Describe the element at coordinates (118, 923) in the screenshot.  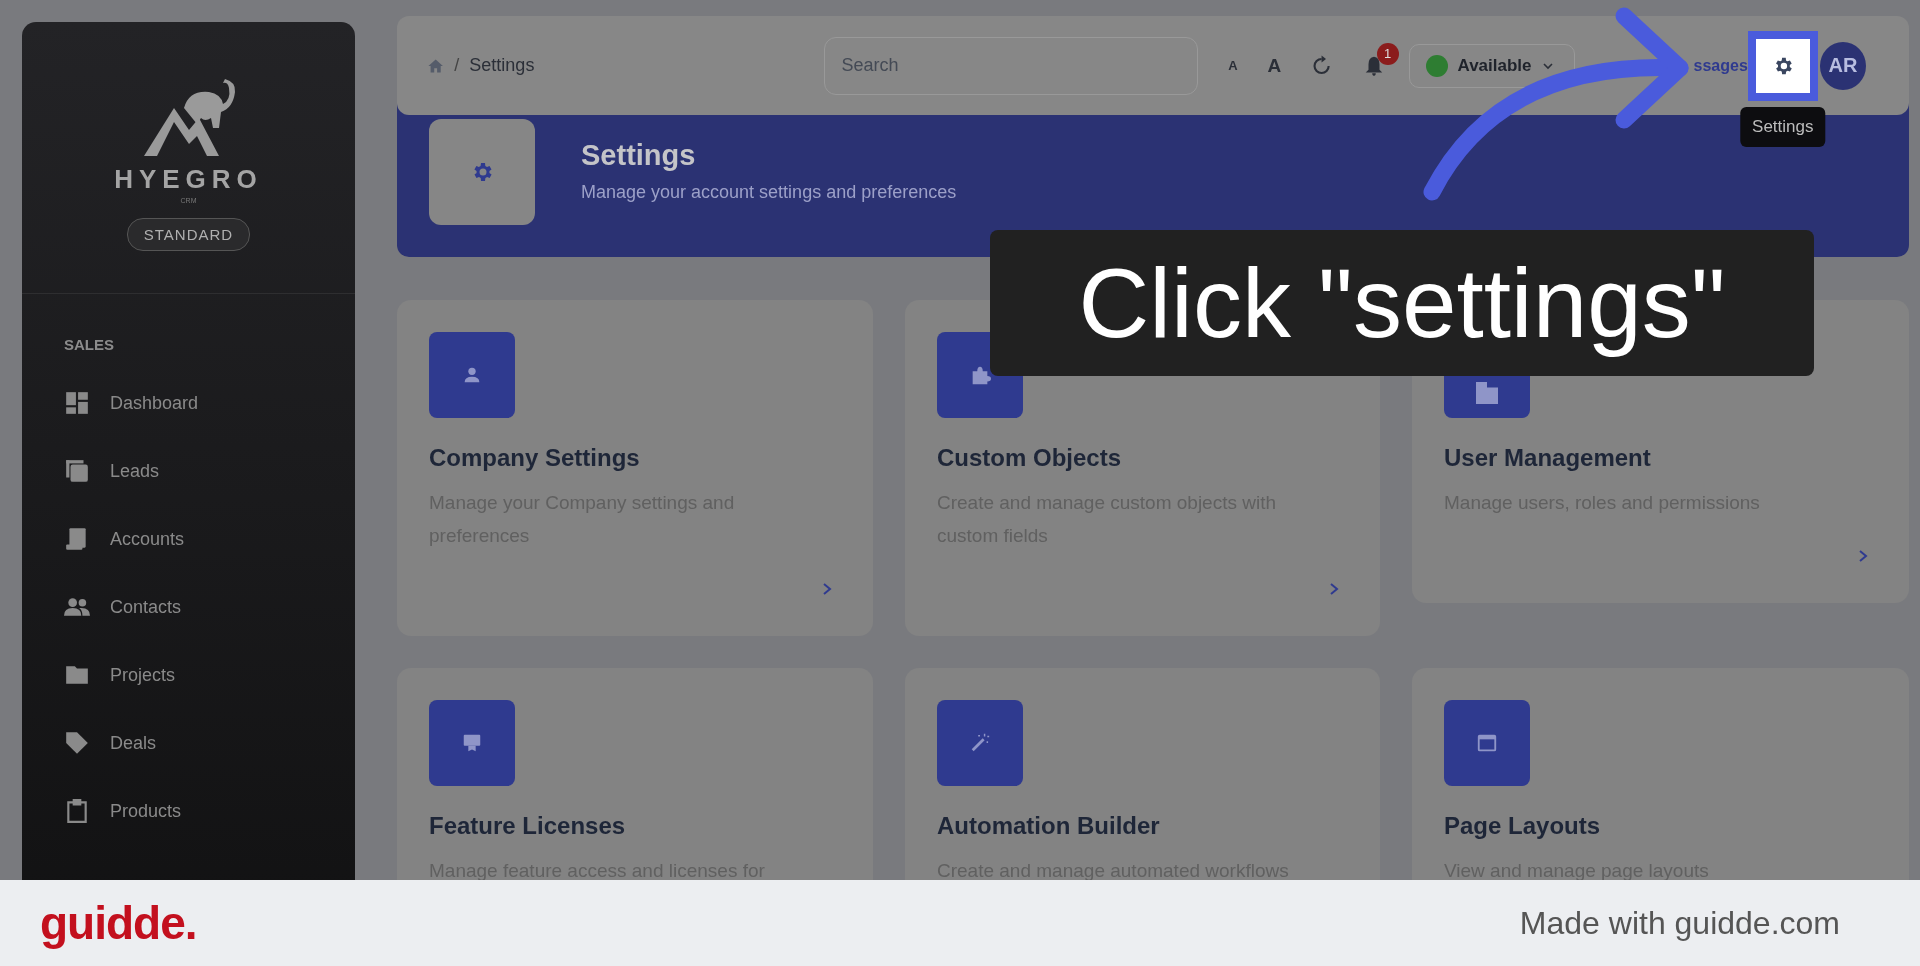
I see `guidde-logo: guidde.` at that location.